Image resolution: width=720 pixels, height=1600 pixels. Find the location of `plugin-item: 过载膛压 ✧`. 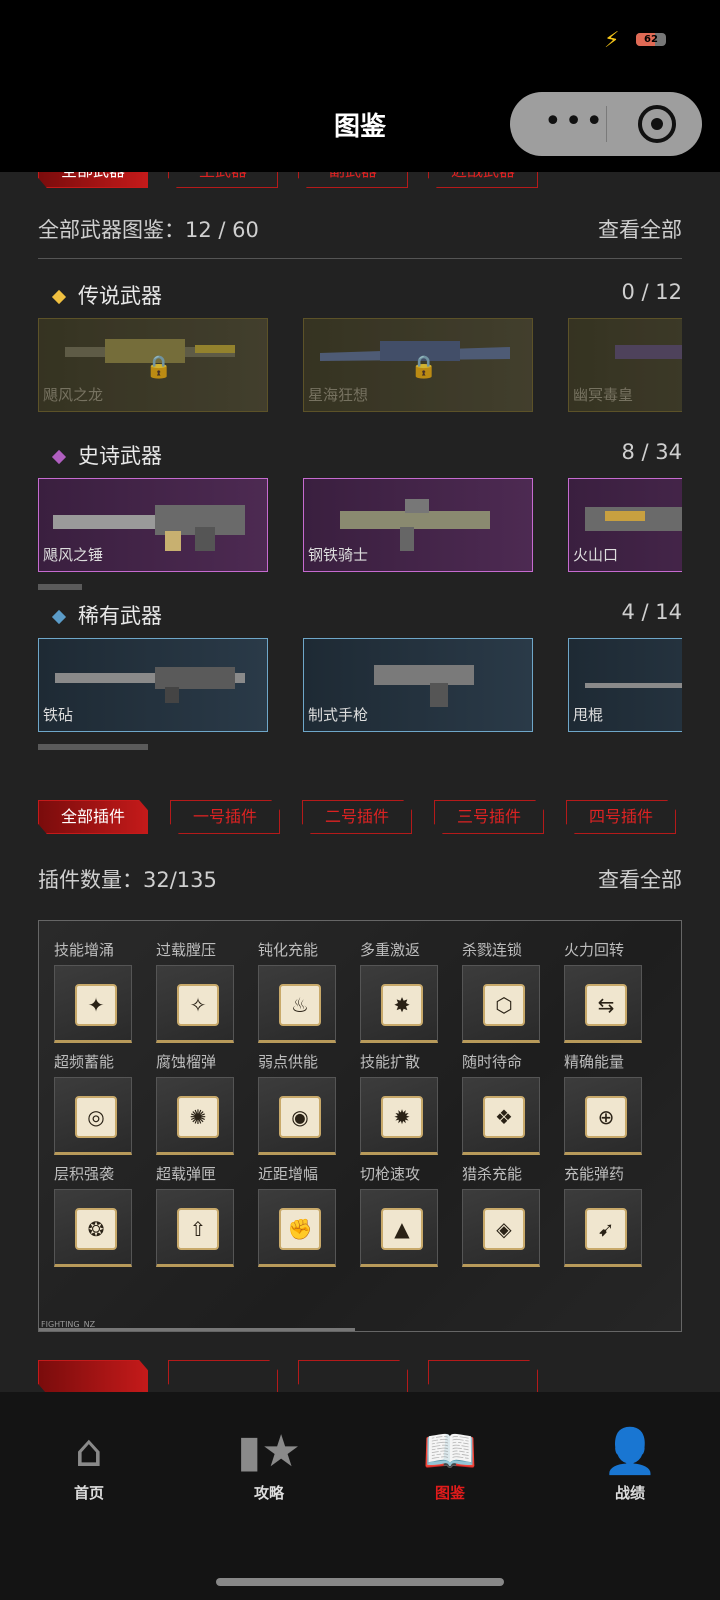

plugin-item: 过载膛压 ✧ is located at coordinates (206, 991).